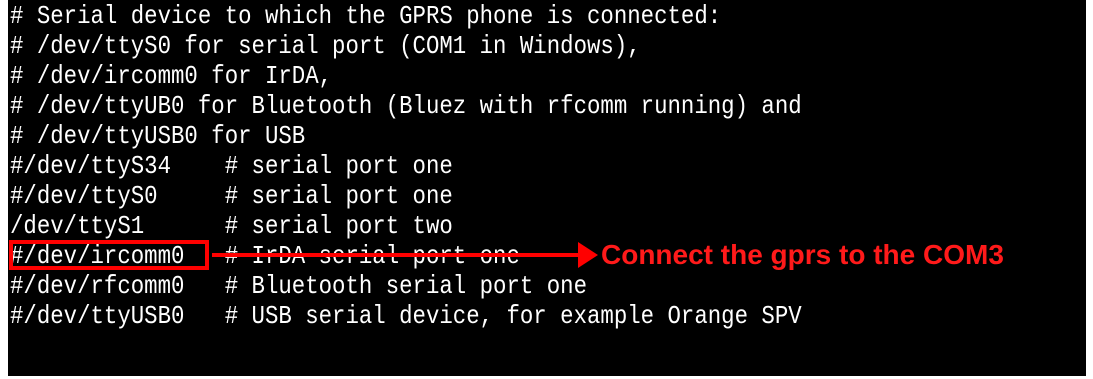 This screenshot has height=379, width=1093. Describe the element at coordinates (802, 254) in the screenshot. I see `annotation-text: Connect the gprs to the COM3` at that location.